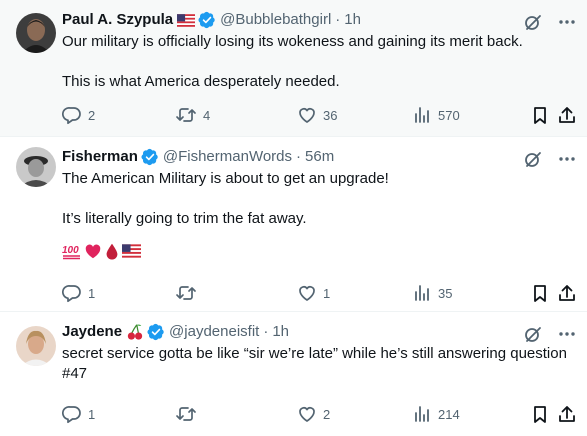 The image size is (587, 436). What do you see at coordinates (316, 327) in the screenshot?
I see `tweet-header: Jaydene @jaydeneisfit · 1h` at bounding box center [316, 327].